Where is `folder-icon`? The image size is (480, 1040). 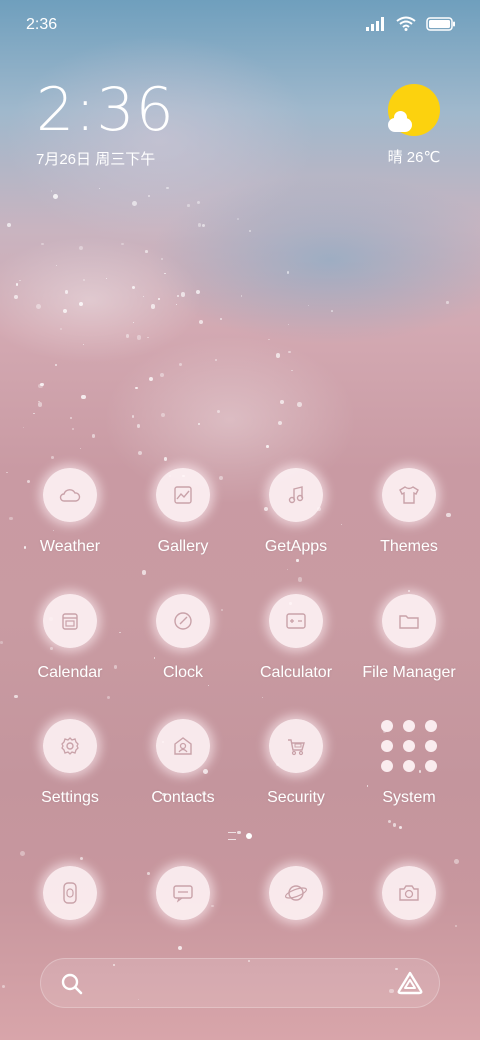
folder-icon is located at coordinates (409, 621).